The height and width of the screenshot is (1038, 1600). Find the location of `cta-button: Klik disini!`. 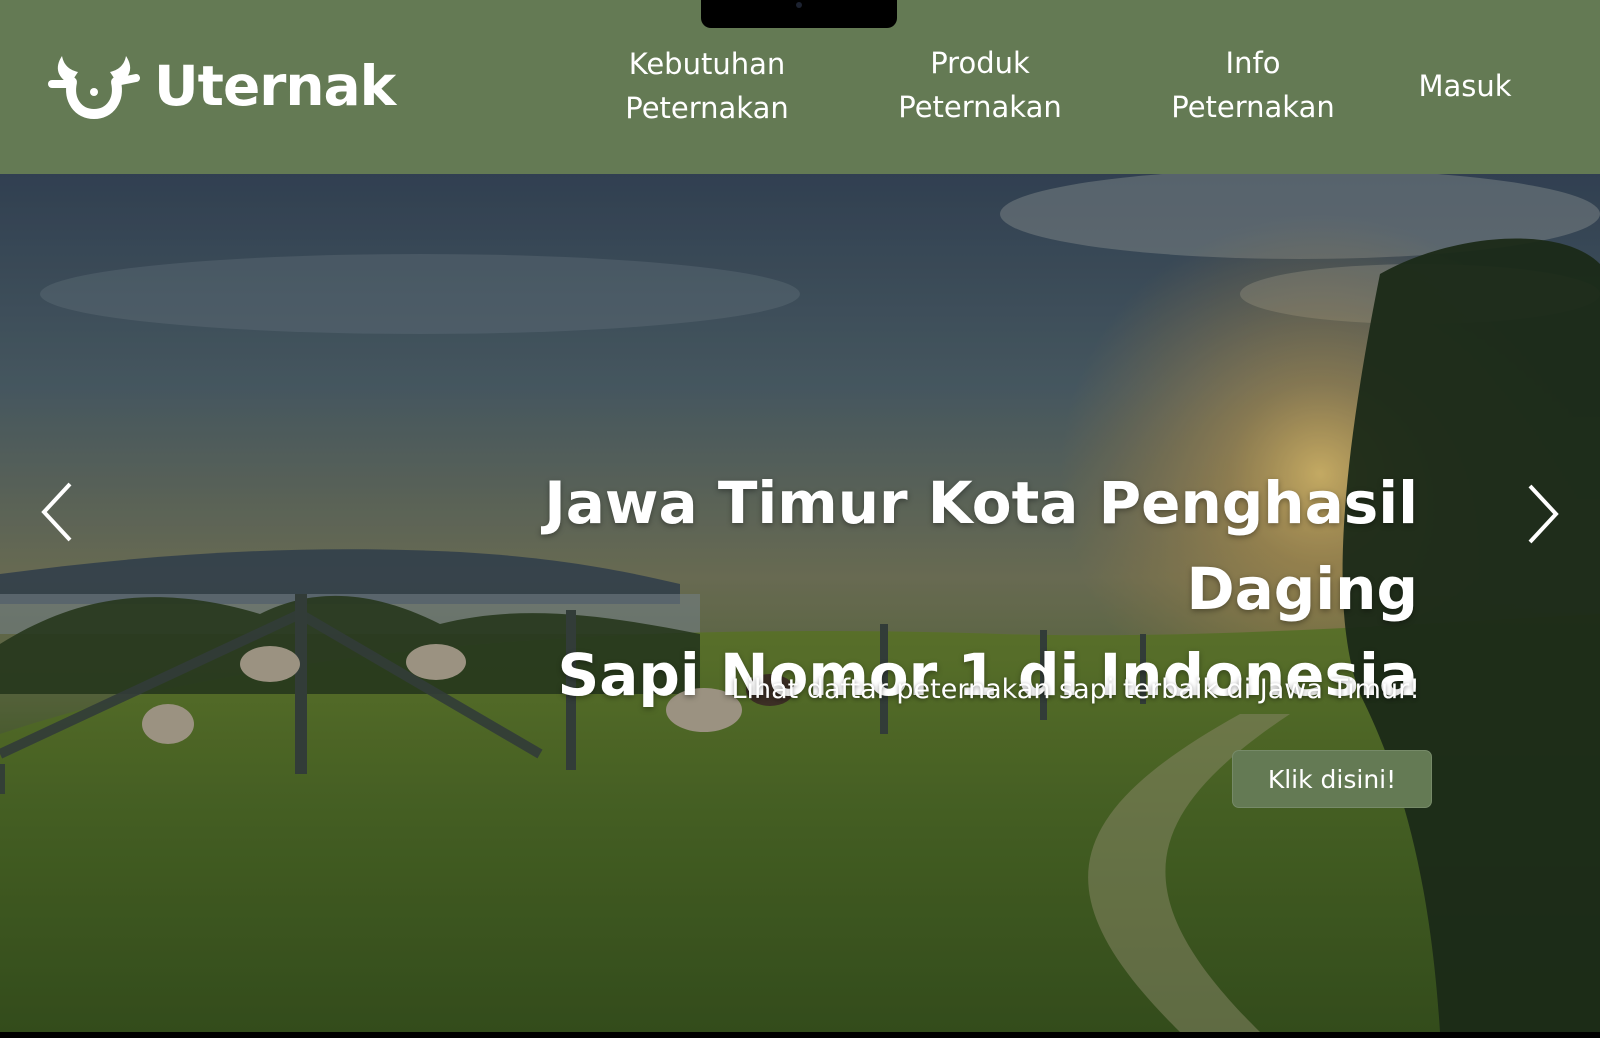

cta-button: Klik disini! is located at coordinates (1332, 779).